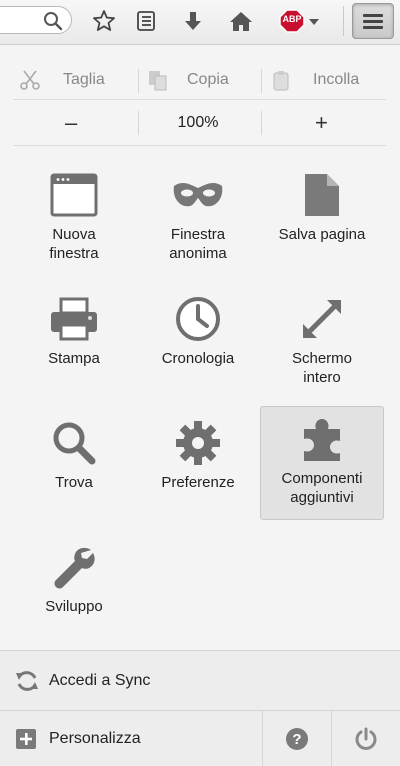 This screenshot has height=766, width=400. What do you see at coordinates (200, 680) in the screenshot?
I see `sync-row: Accedi a Sync` at bounding box center [200, 680].